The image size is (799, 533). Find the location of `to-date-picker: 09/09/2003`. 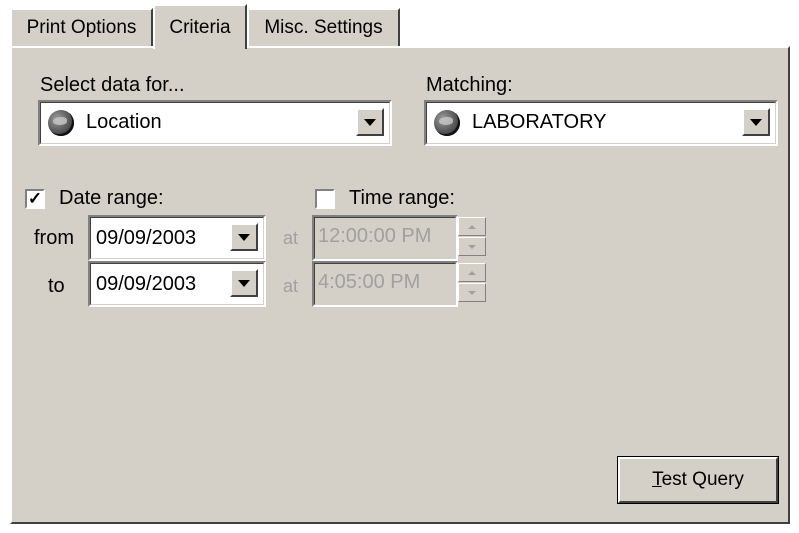

to-date-picker: 09/09/2003 is located at coordinates (177, 284).